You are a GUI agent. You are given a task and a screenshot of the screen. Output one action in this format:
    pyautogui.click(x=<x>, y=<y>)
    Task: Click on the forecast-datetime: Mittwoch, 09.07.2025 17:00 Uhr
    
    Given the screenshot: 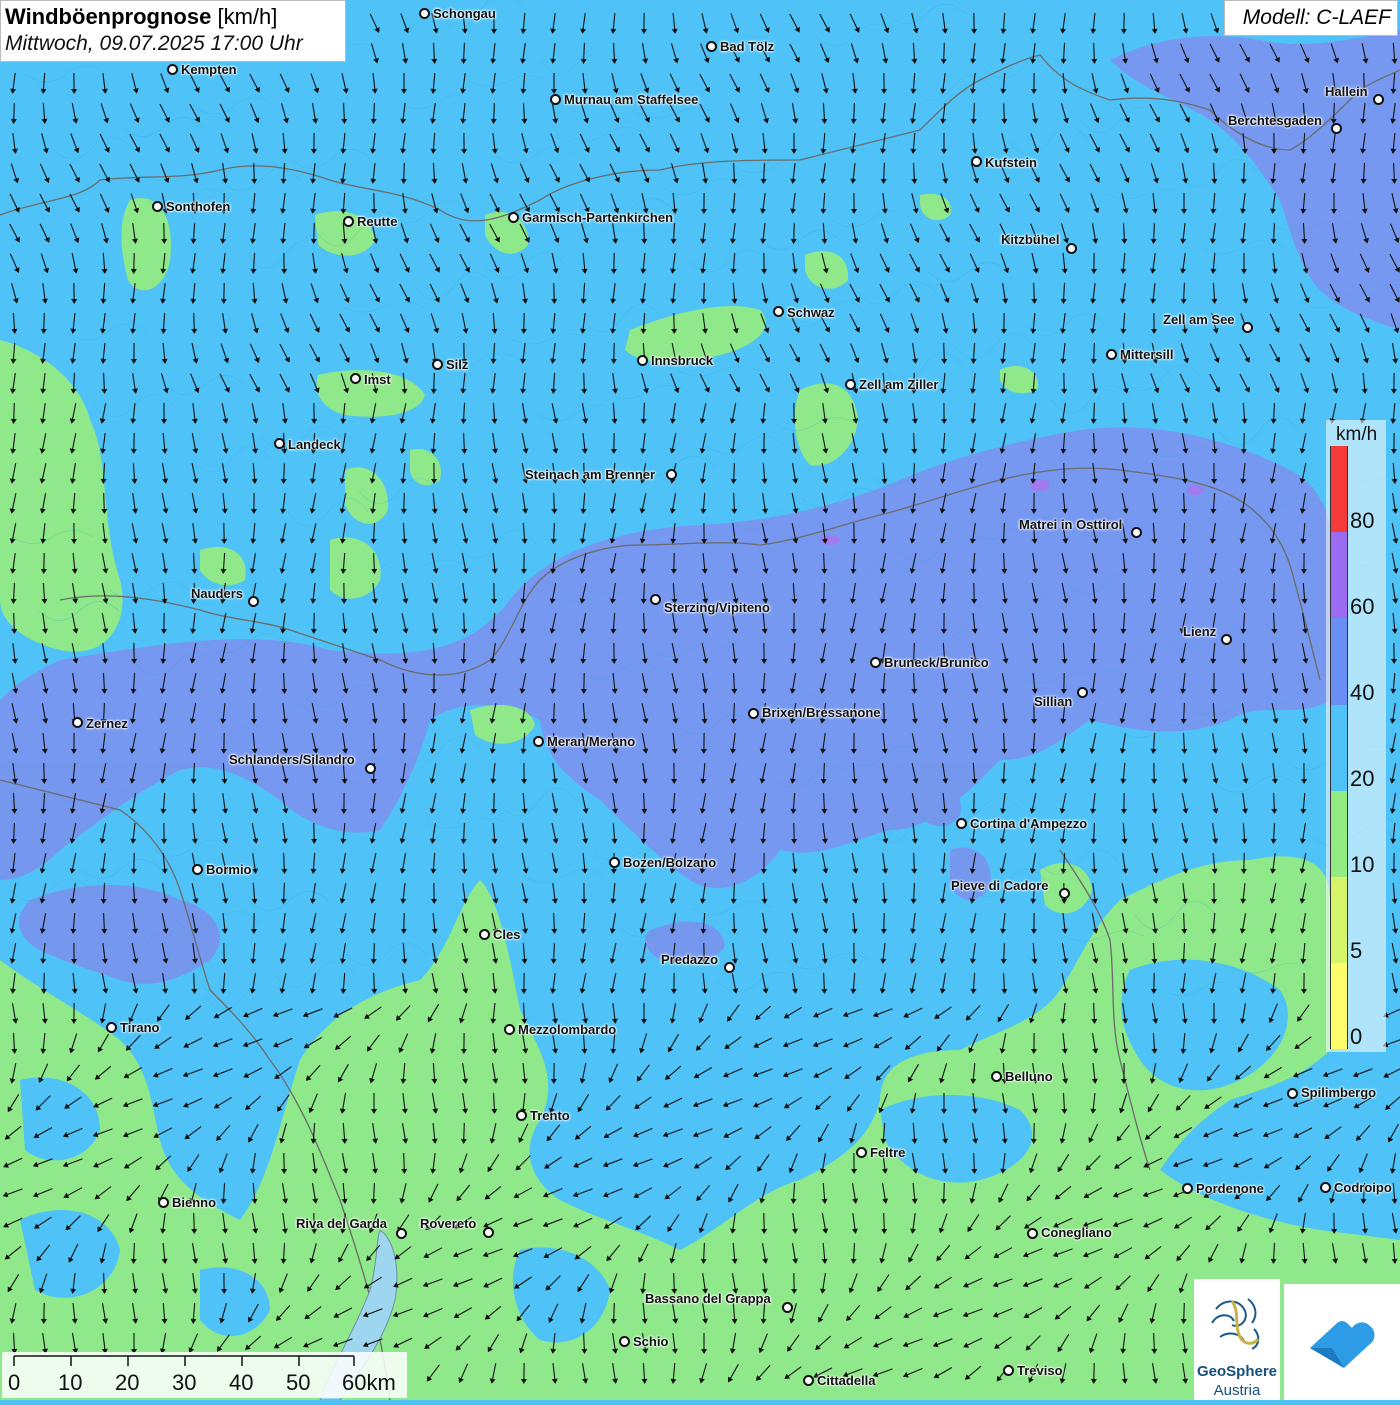 What is the action you would take?
    pyautogui.click(x=173, y=44)
    